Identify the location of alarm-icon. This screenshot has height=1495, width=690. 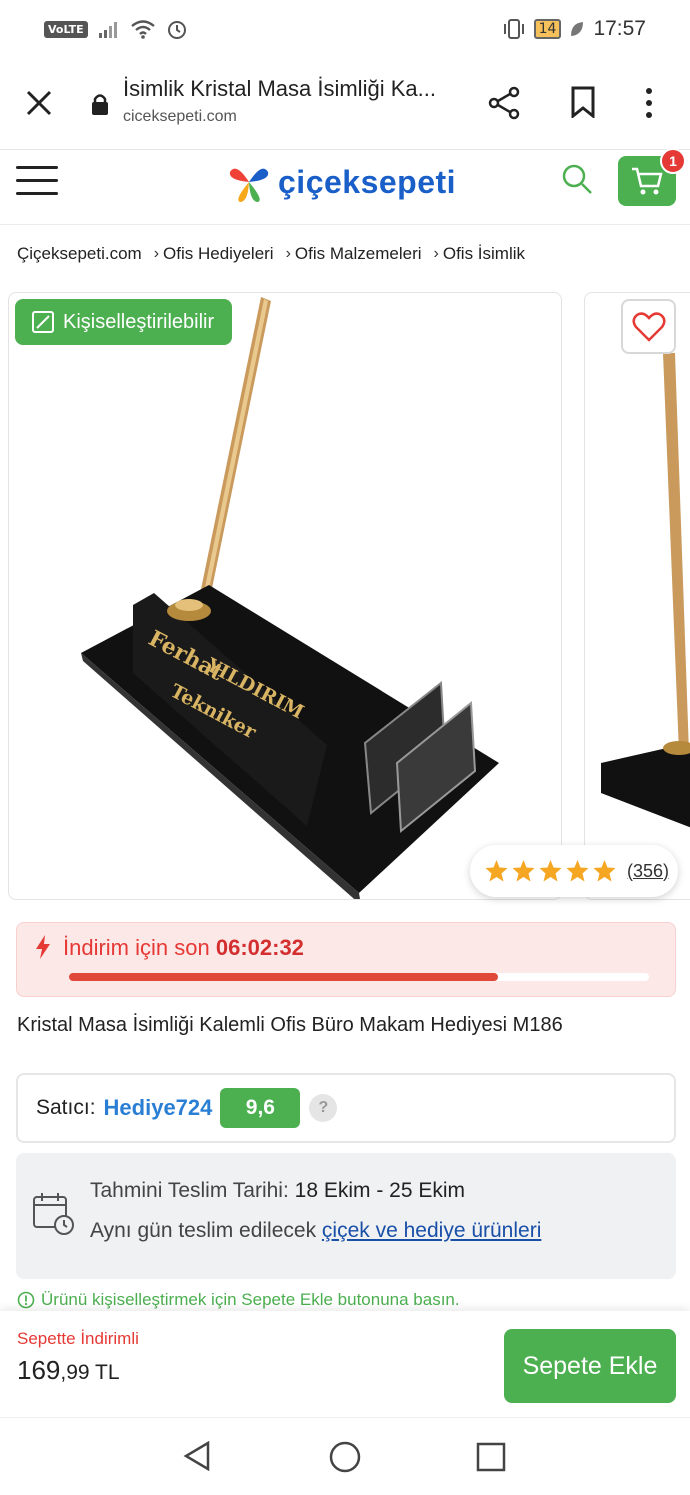
(176, 30).